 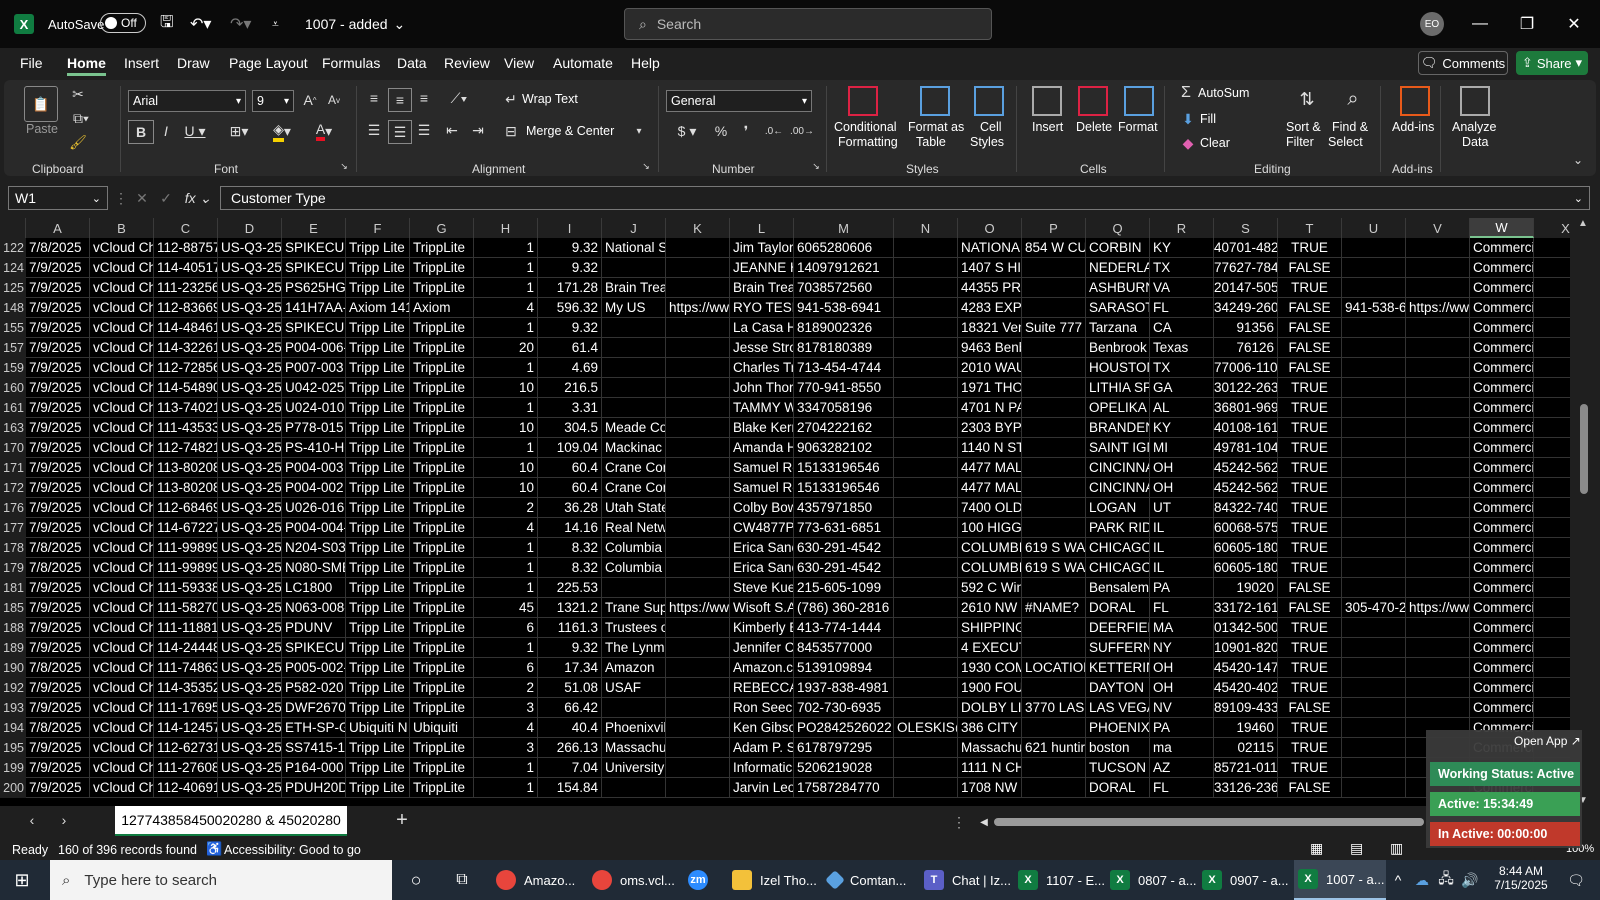 What do you see at coordinates (13, 448) in the screenshot?
I see `row-header: 170` at bounding box center [13, 448].